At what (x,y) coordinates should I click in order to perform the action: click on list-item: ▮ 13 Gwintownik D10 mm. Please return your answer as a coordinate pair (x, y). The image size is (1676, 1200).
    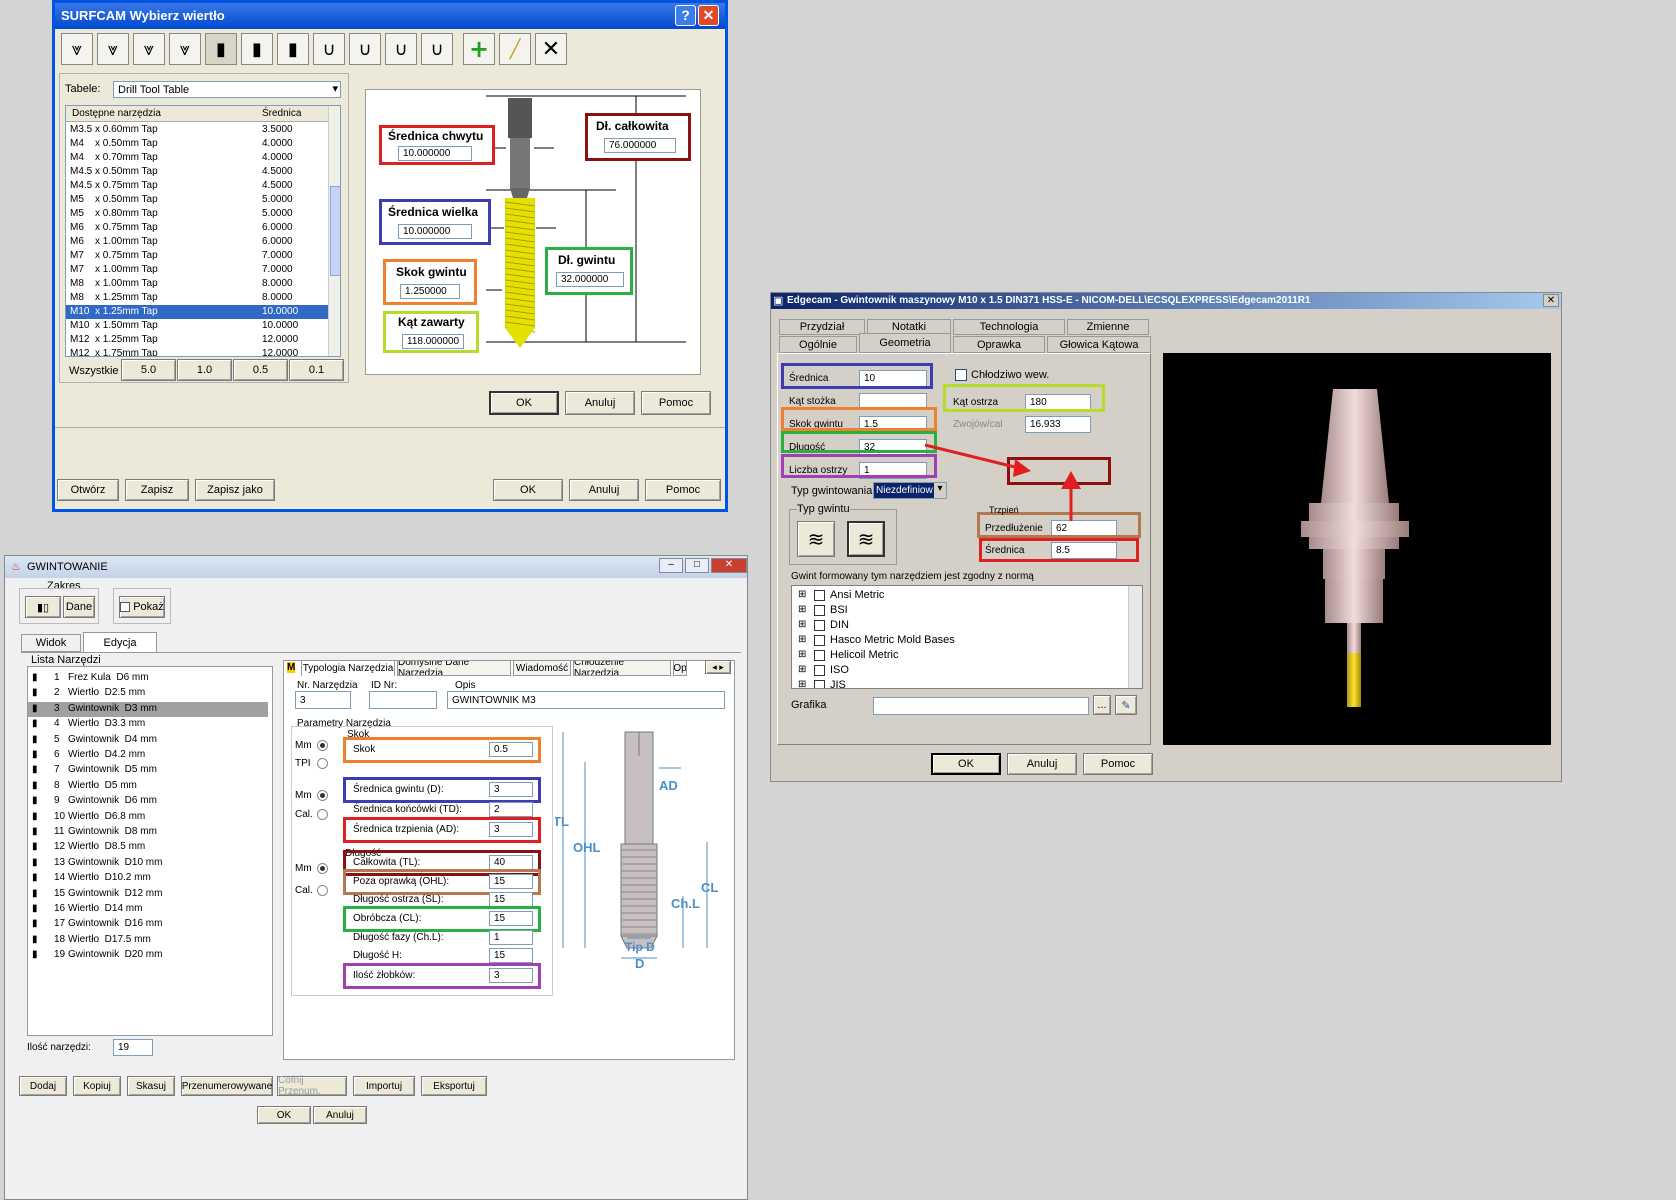
    Looking at the image, I should click on (148, 863).